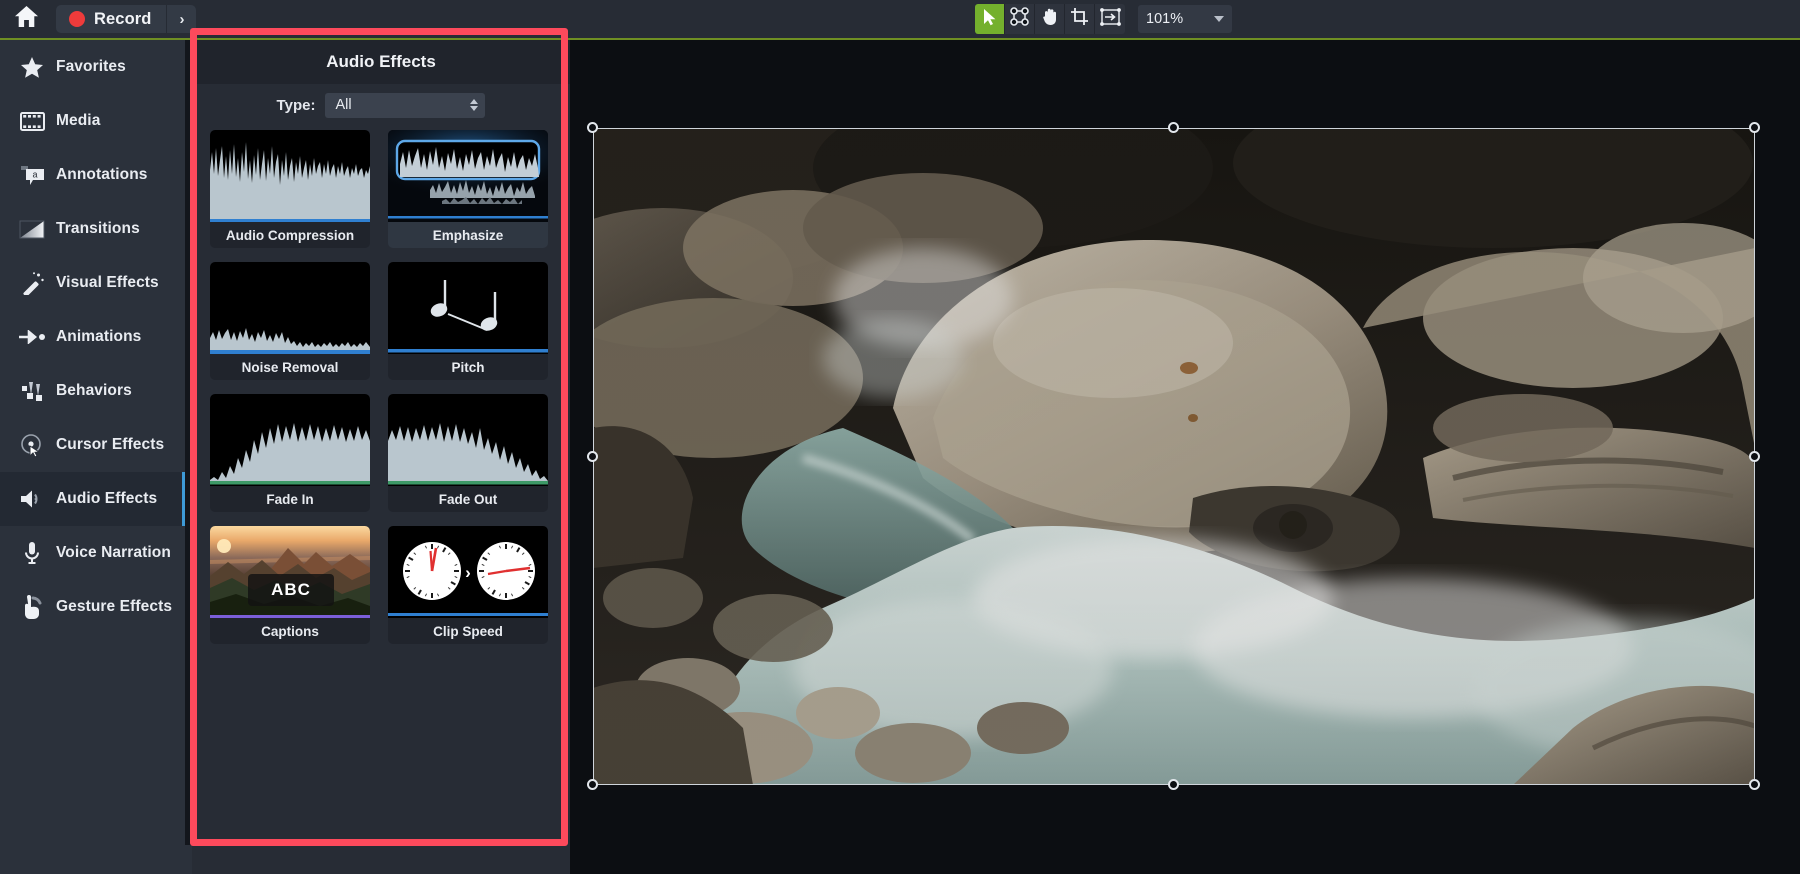 The width and height of the screenshot is (1800, 874). What do you see at coordinates (468, 235) in the screenshot?
I see `effect-tile-label: Emphasize` at bounding box center [468, 235].